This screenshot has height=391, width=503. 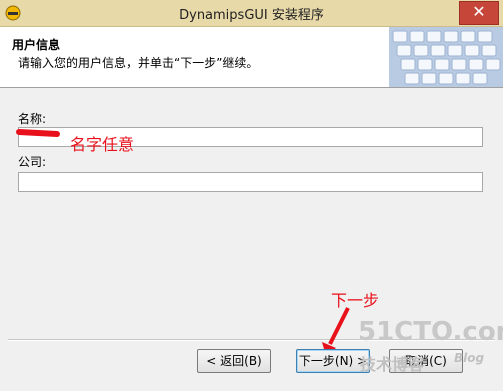 What do you see at coordinates (32, 119) in the screenshot?
I see `name-label: 名称:` at bounding box center [32, 119].